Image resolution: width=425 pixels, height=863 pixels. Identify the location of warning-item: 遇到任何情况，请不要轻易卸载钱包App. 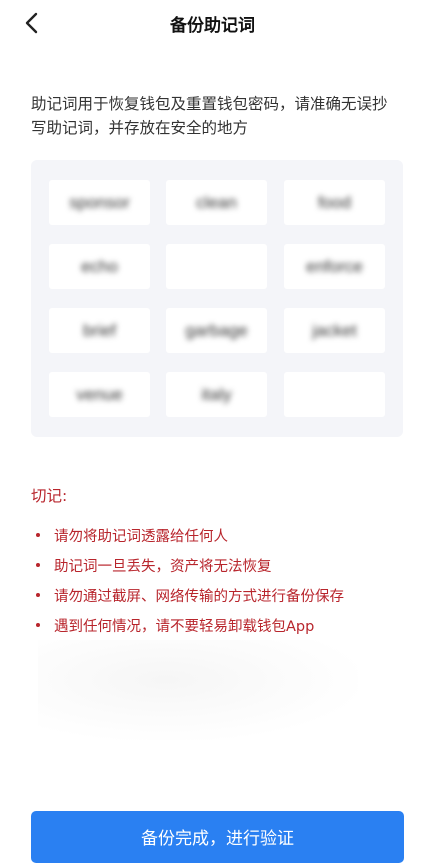
(187, 625).